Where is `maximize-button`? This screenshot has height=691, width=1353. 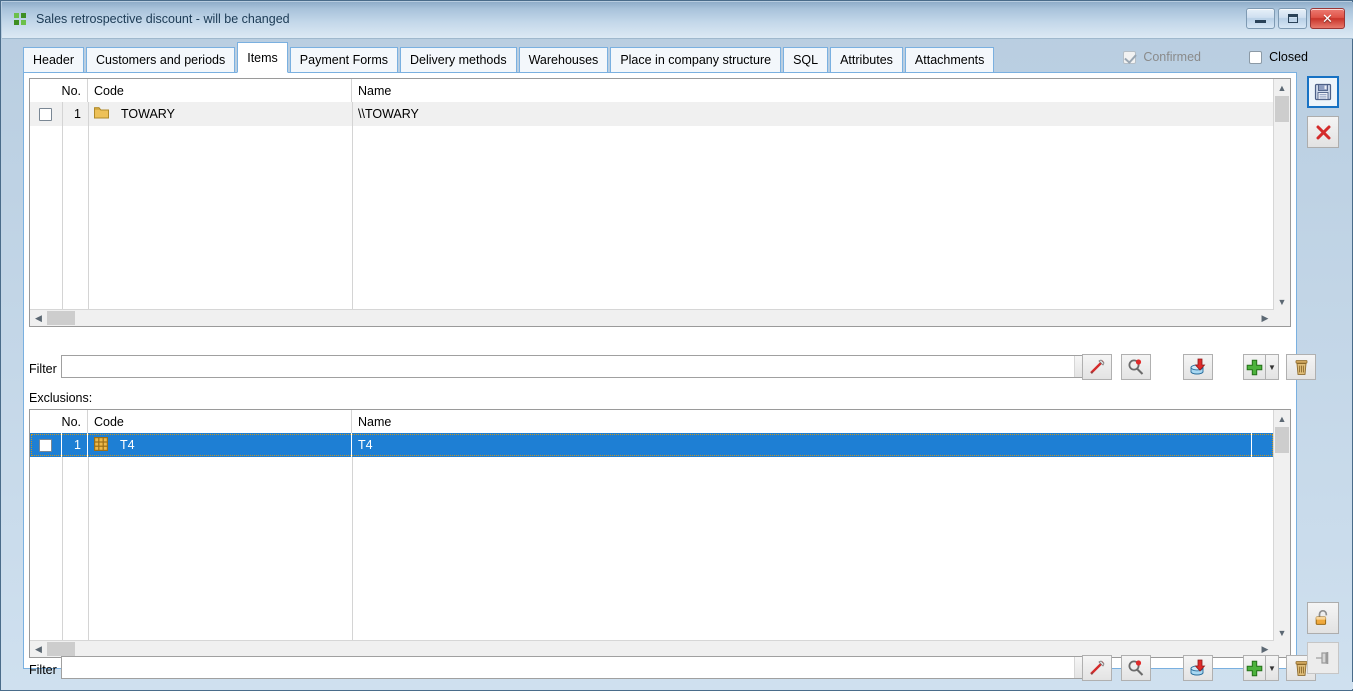 maximize-button is located at coordinates (1292, 18).